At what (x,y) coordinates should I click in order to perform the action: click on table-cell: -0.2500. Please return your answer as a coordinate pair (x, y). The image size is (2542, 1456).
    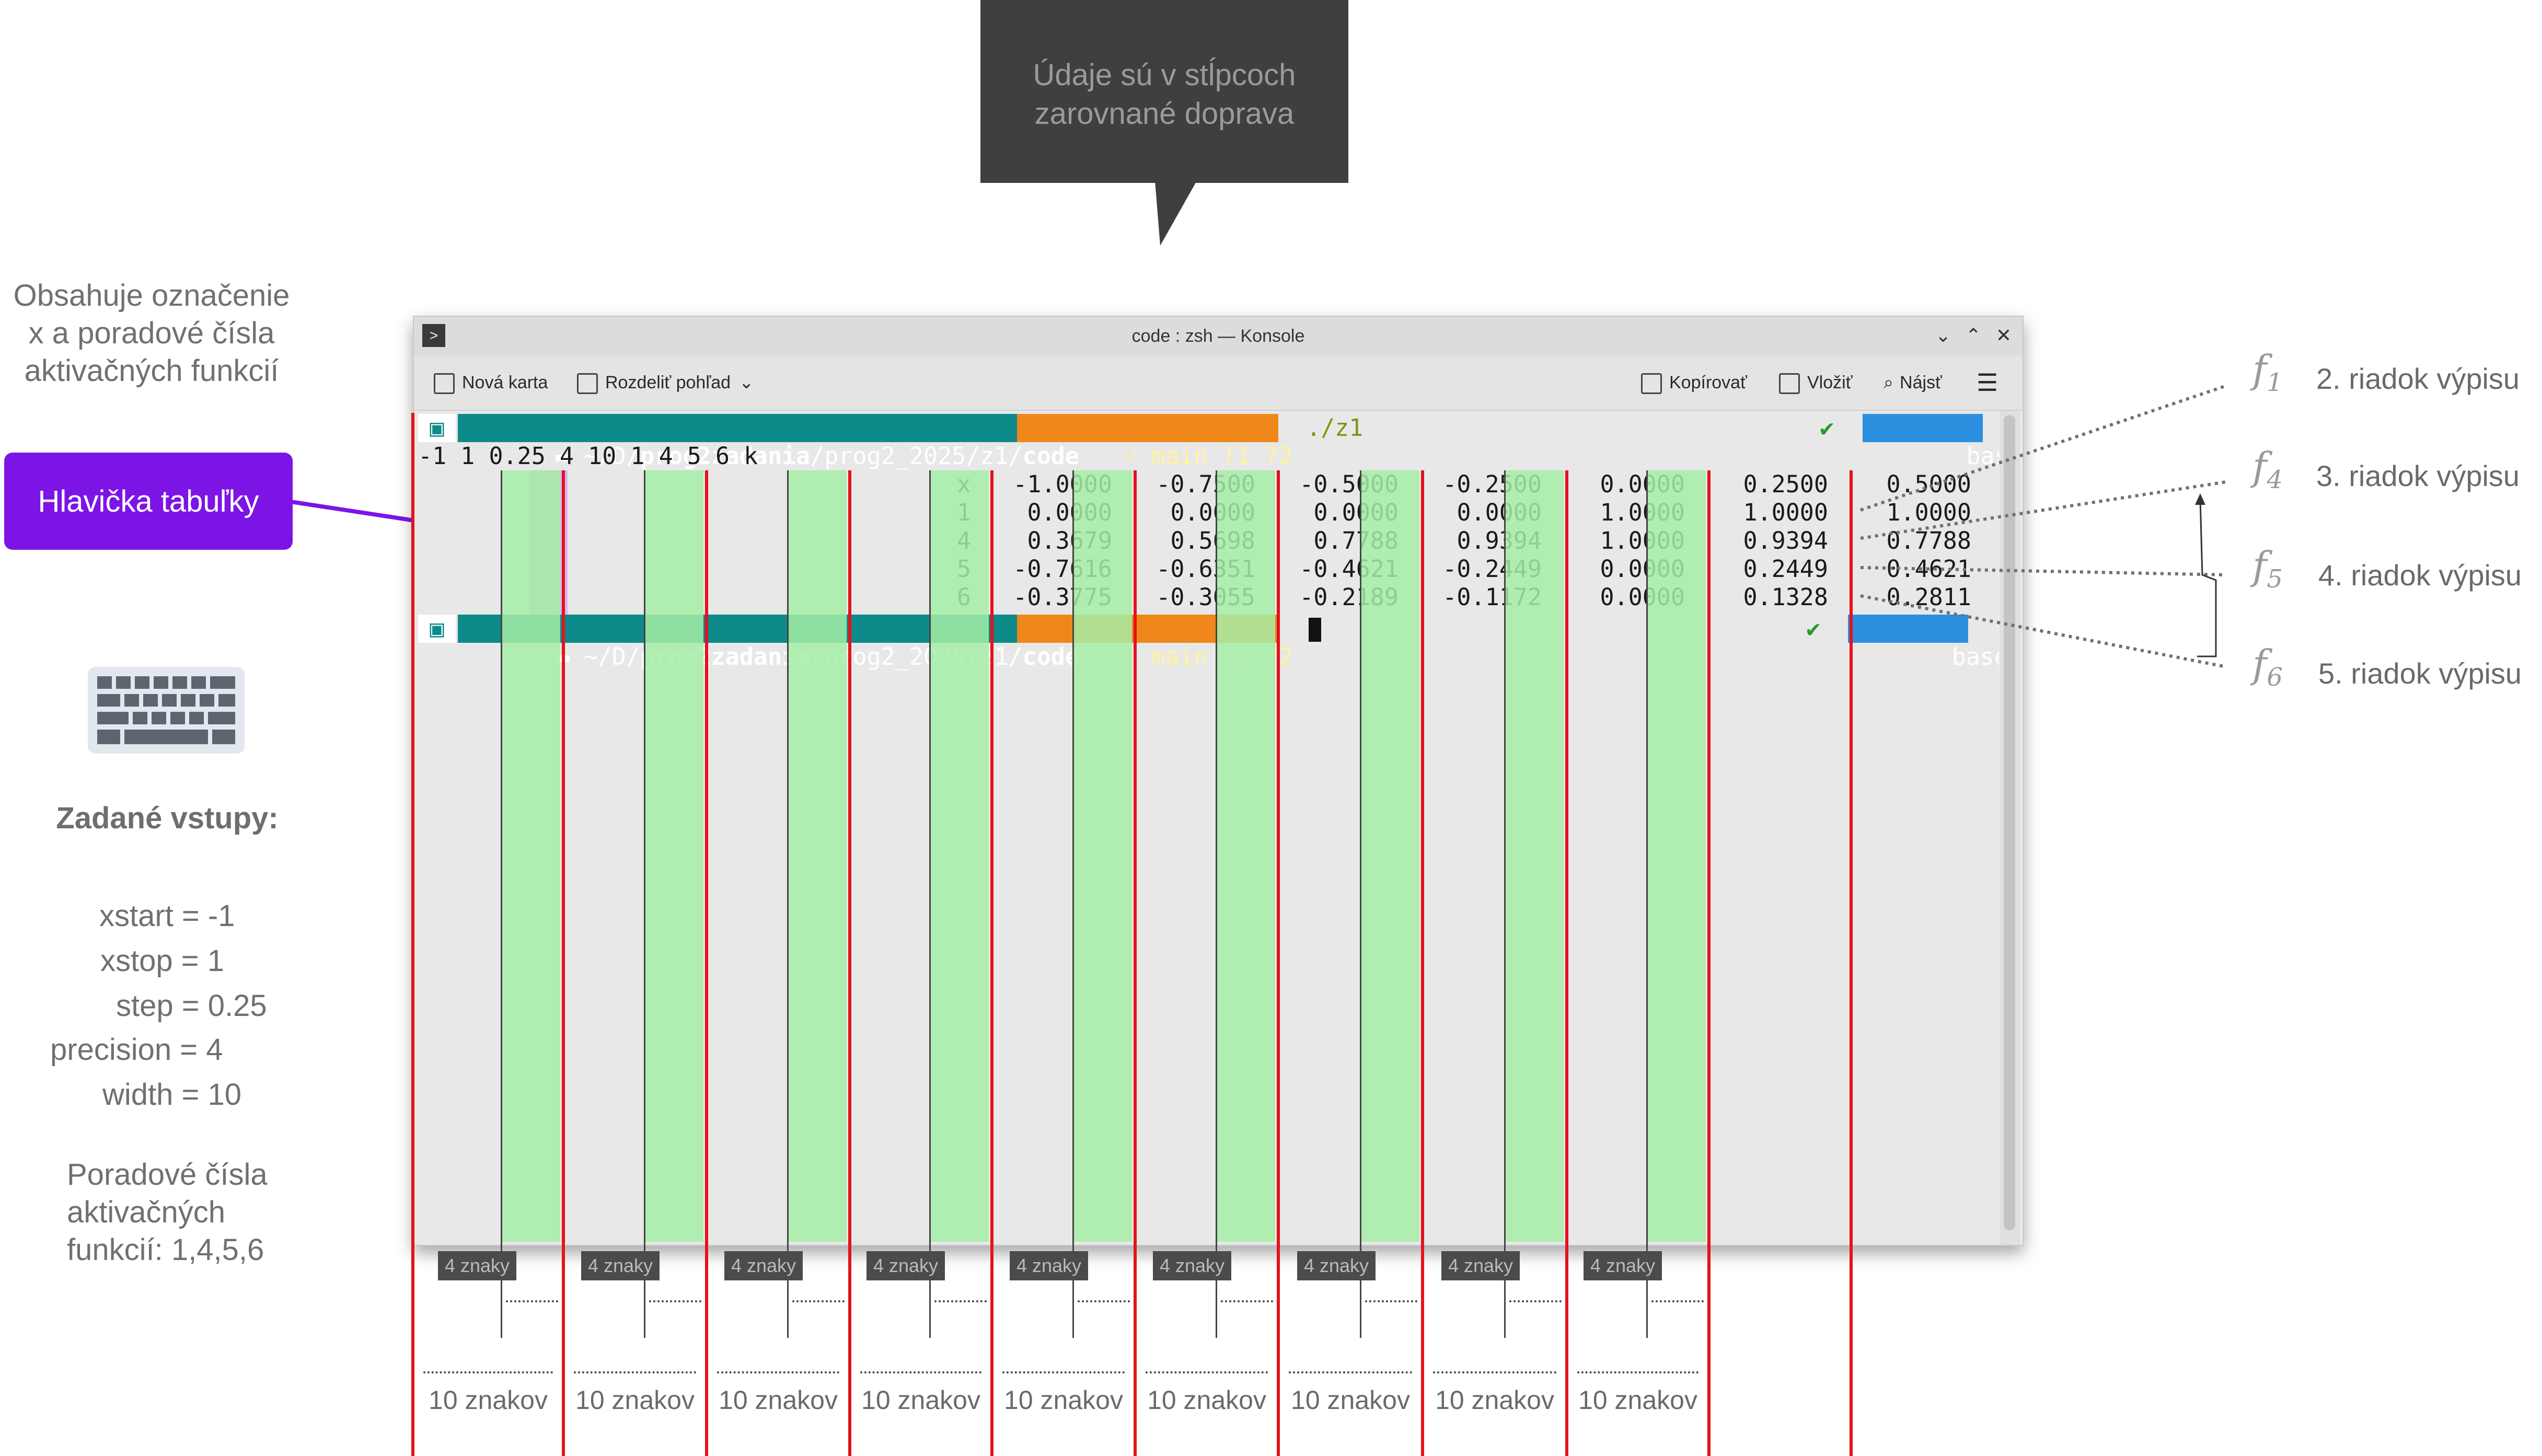
    Looking at the image, I should click on (1492, 484).